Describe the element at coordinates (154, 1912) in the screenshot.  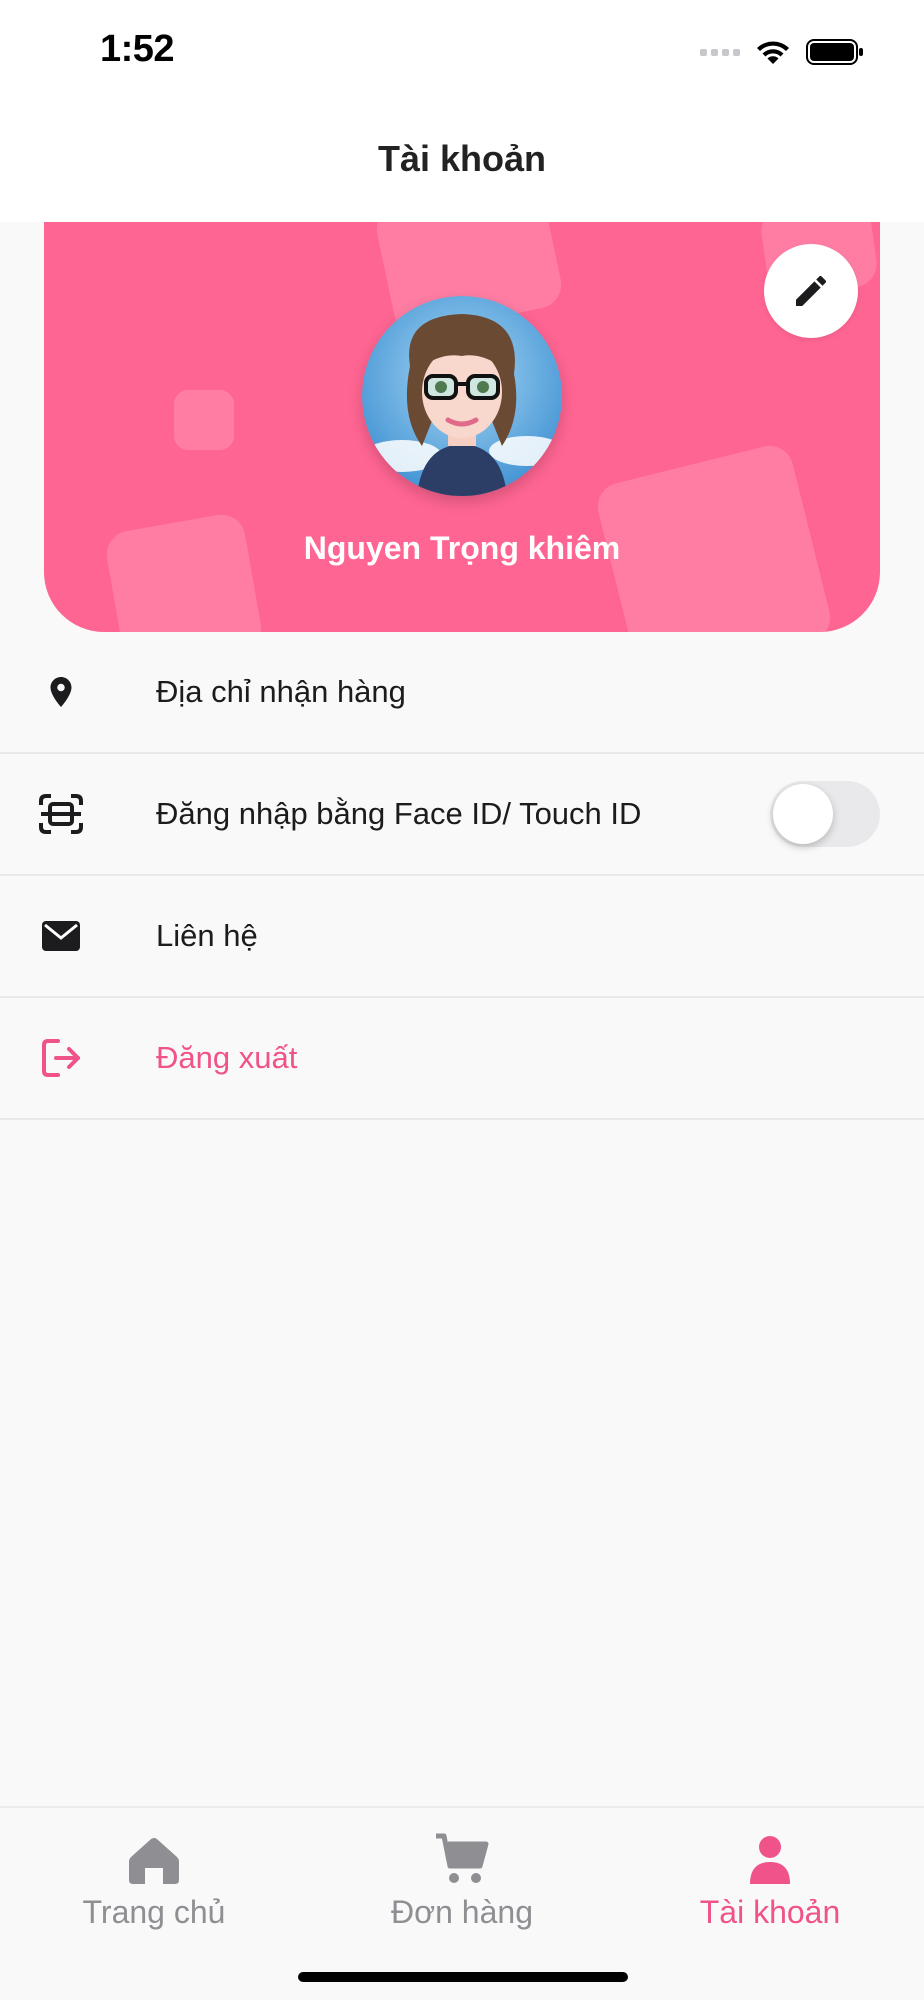
I see `tab-label: Trang chủ` at that location.